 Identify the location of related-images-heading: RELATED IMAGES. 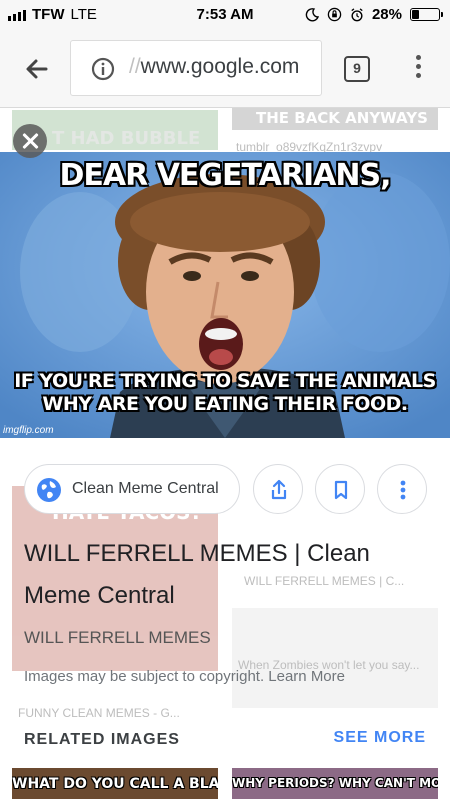
(102, 739).